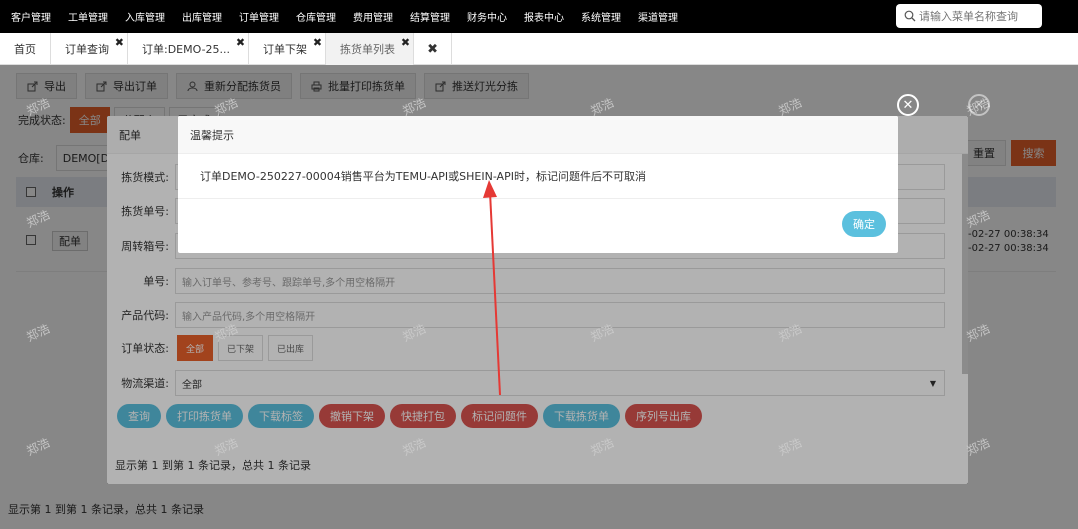 The image size is (1078, 529). I want to click on menu-search-box, so click(969, 16).